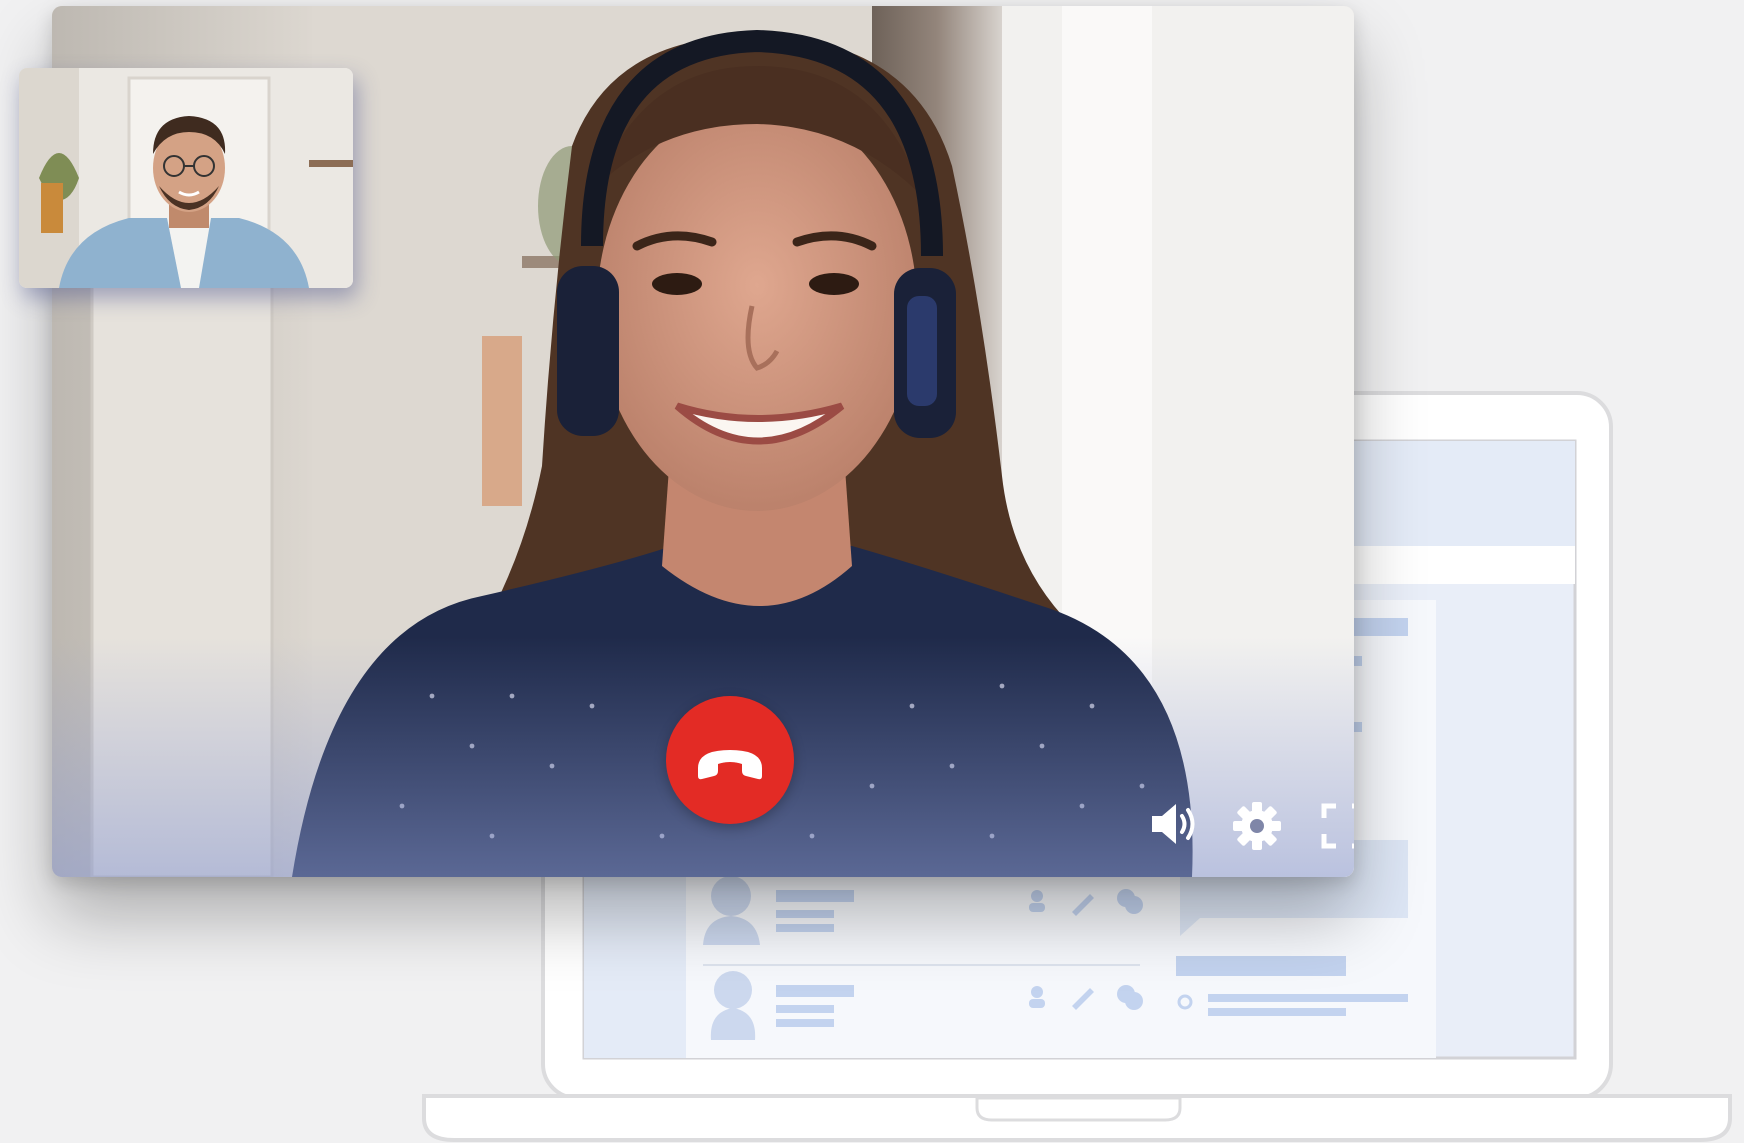 The image size is (1744, 1143). I want to click on speaker-icon, so click(1173, 824).